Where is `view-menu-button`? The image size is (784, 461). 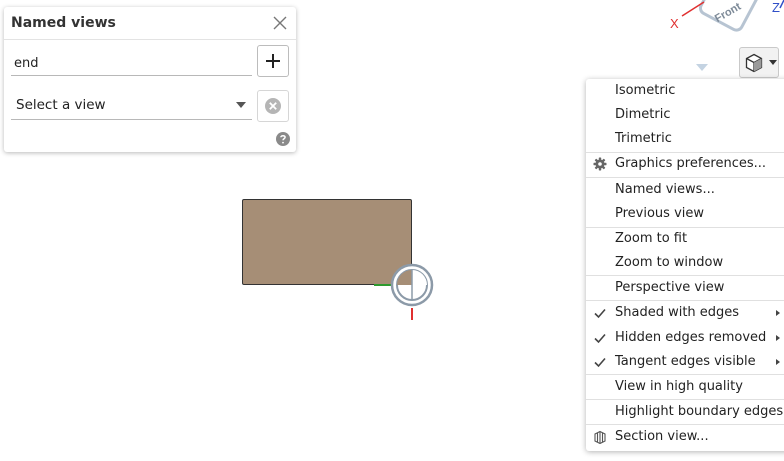 view-menu-button is located at coordinates (759, 62).